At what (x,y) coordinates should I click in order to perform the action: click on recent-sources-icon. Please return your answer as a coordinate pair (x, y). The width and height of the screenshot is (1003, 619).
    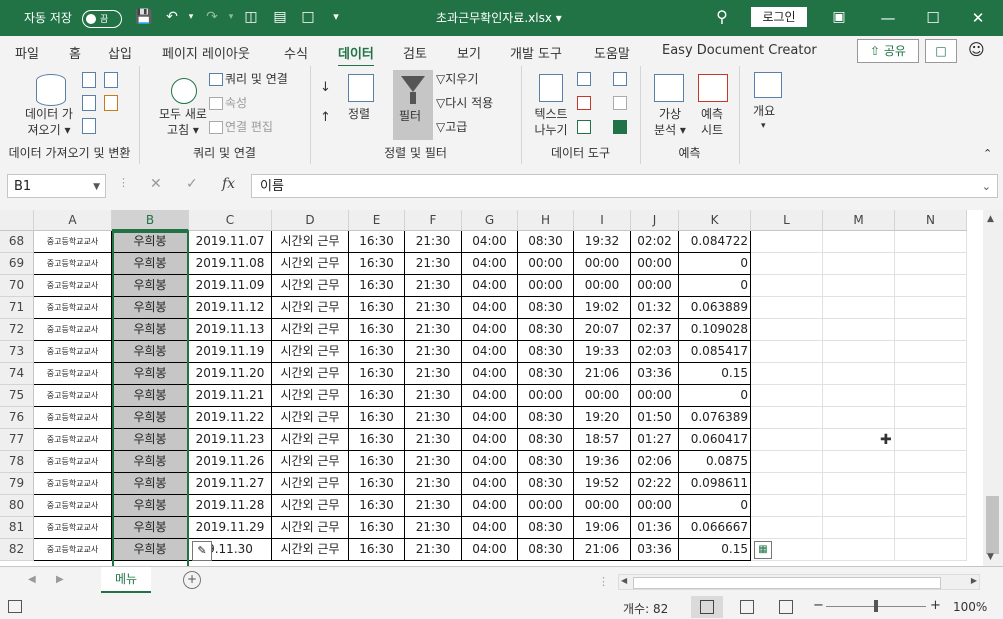
    Looking at the image, I should click on (111, 103).